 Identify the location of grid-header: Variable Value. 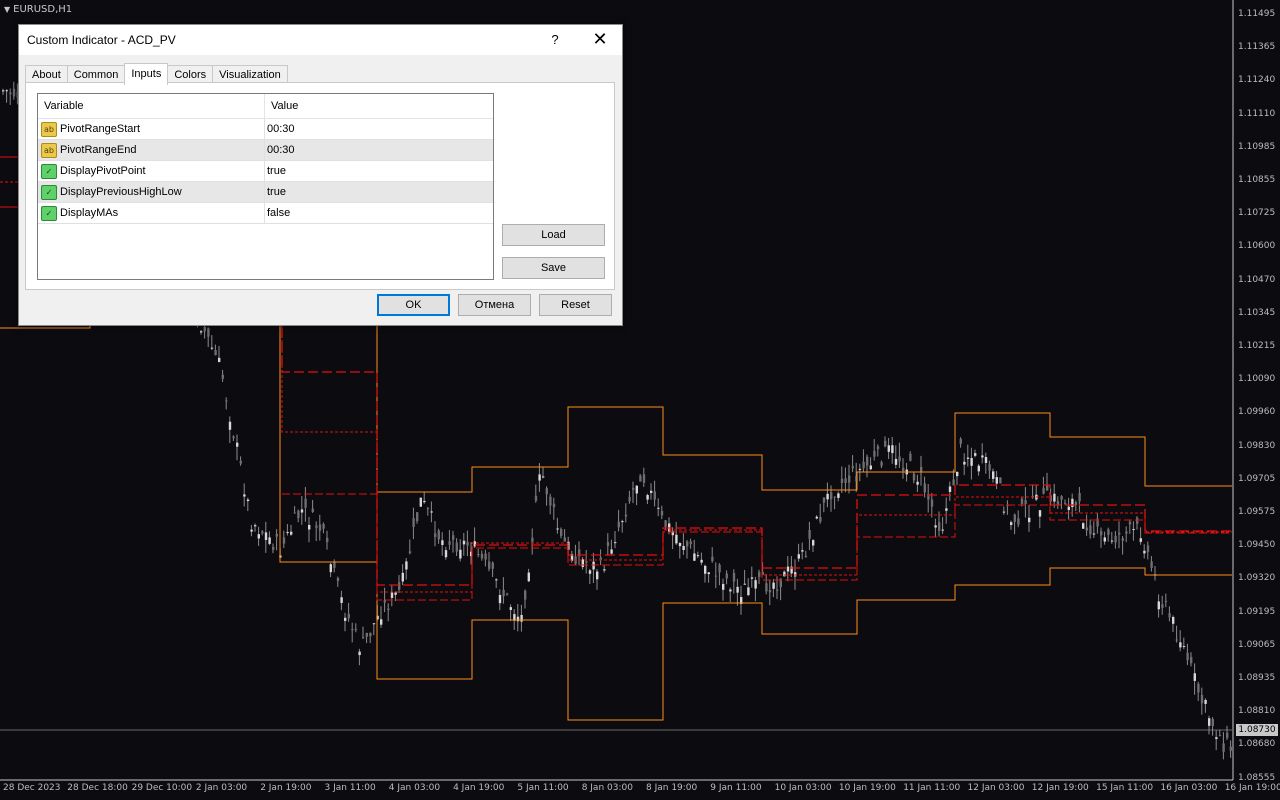
(265, 106).